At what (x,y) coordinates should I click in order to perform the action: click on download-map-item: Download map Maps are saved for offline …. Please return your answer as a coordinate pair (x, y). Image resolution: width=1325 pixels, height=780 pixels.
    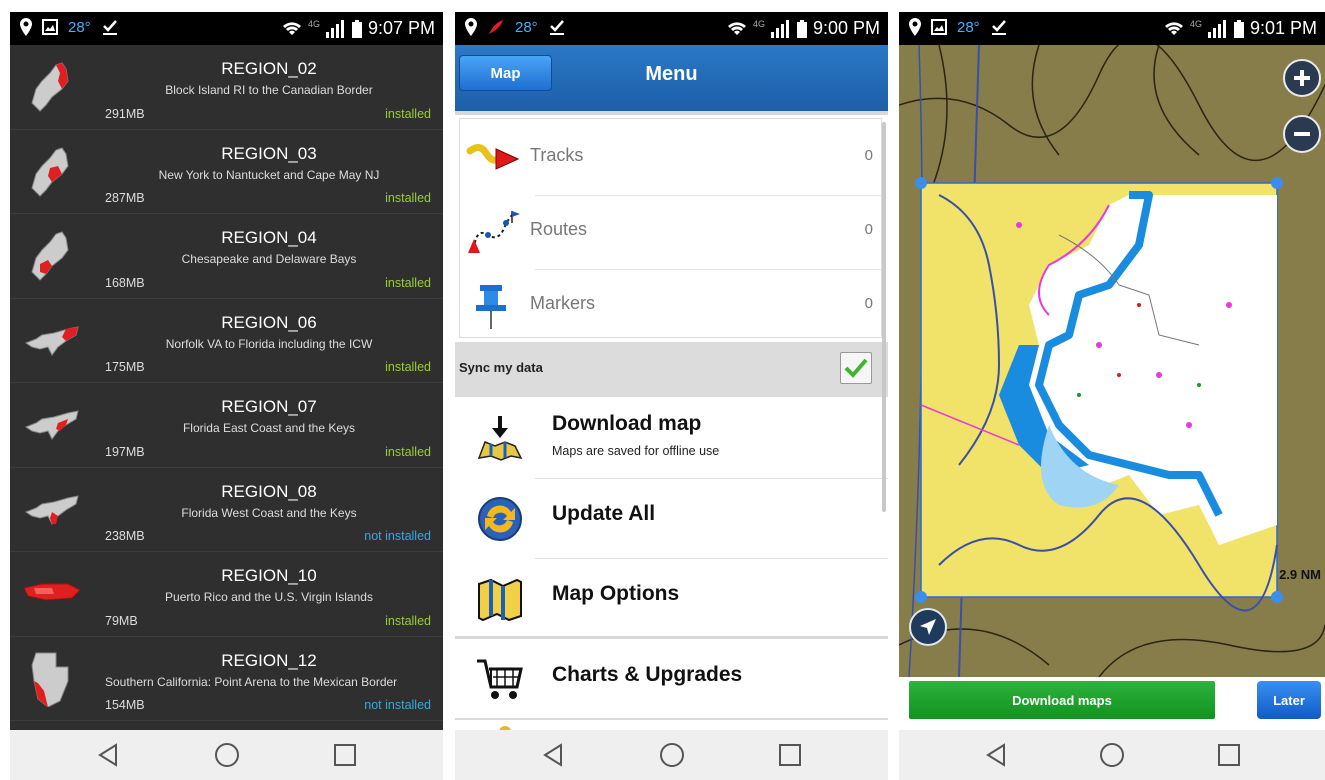
    Looking at the image, I should click on (671, 438).